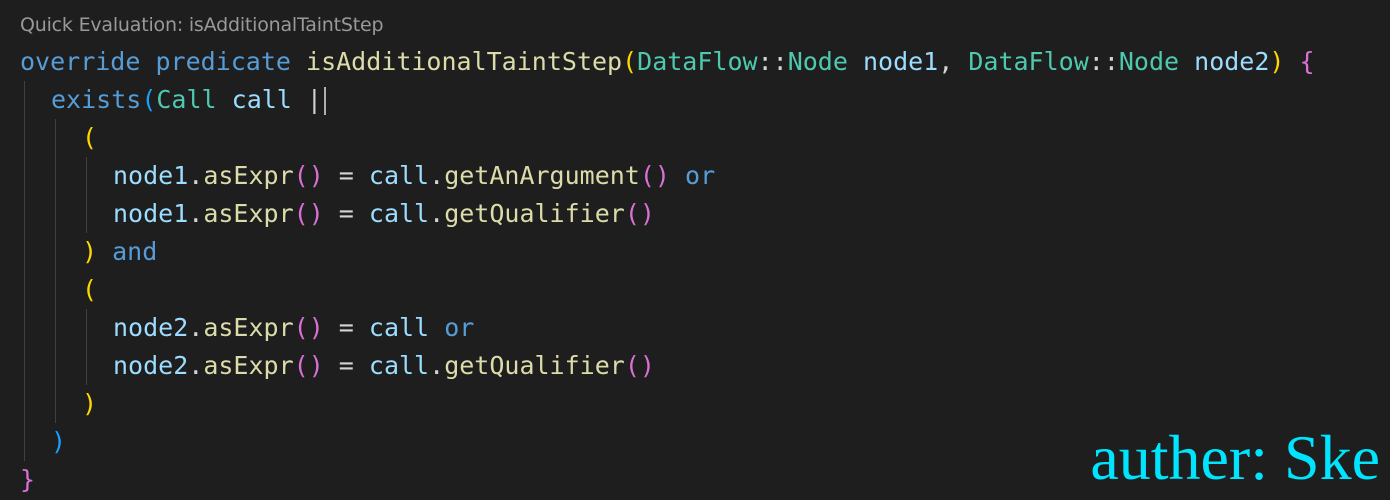 This screenshot has height=500, width=1390. What do you see at coordinates (223, 61) in the screenshot?
I see `code-token: predicate` at bounding box center [223, 61].